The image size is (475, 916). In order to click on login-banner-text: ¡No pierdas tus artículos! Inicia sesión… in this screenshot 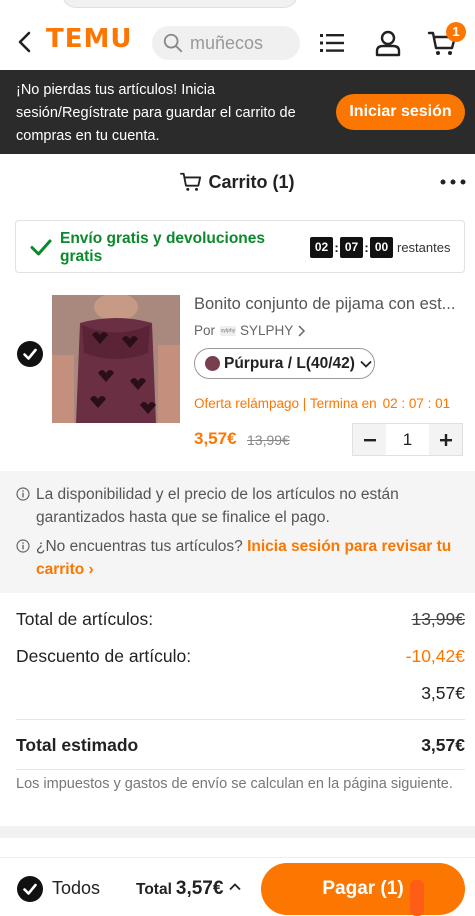, I will do `click(156, 113)`.